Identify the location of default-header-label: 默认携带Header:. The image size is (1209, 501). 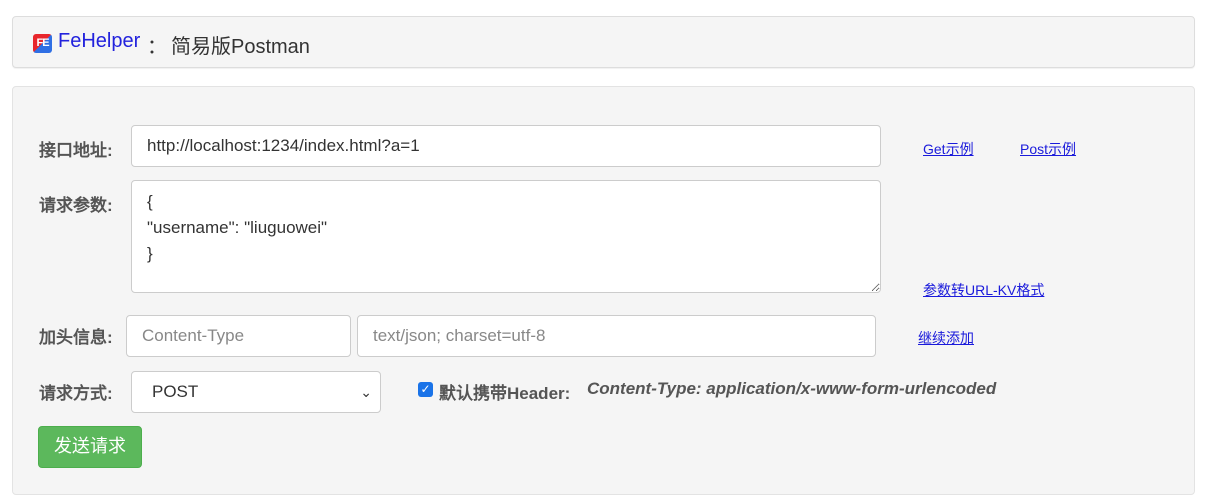
(505, 393).